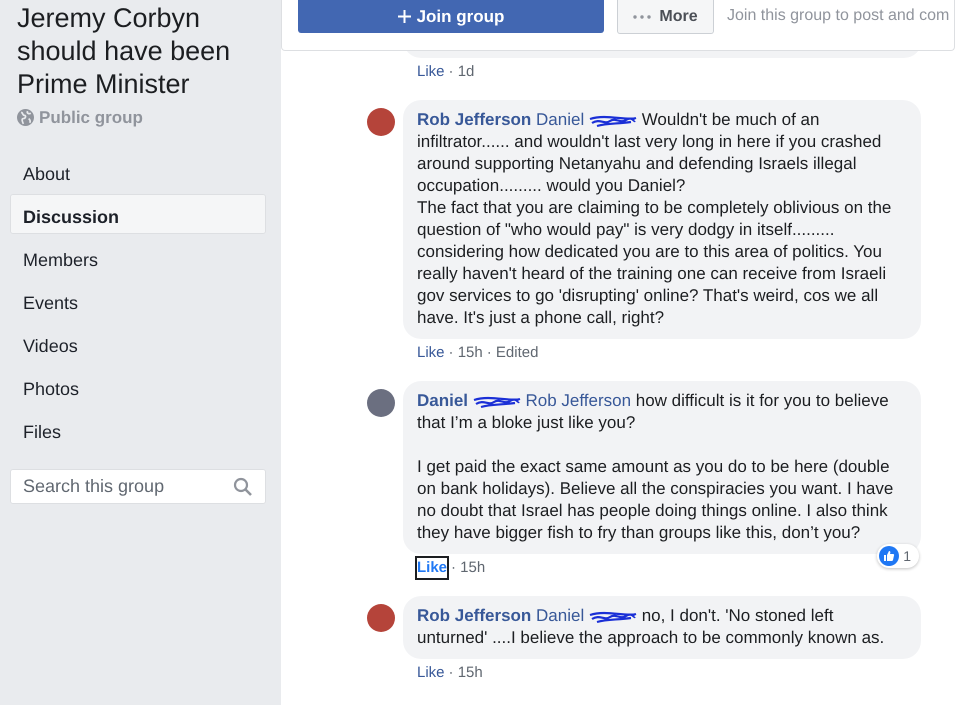 Image resolution: width=955 pixels, height=705 pixels. I want to click on reaction-count: 1, so click(898, 556).